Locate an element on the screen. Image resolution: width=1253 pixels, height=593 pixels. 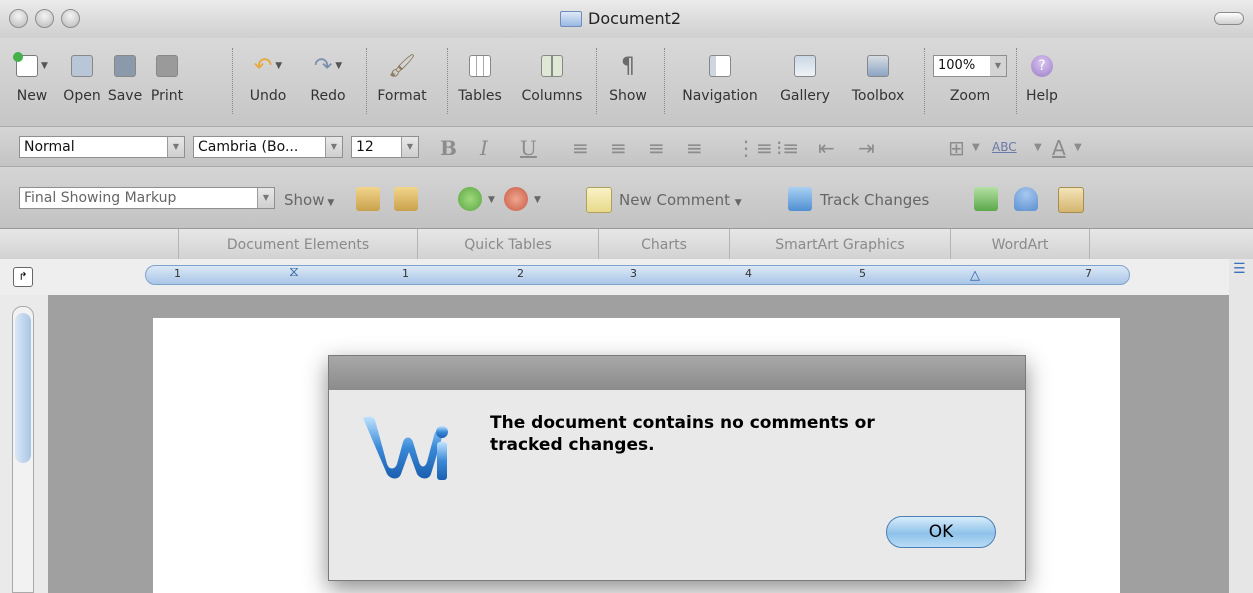
tab-quick-tables-label: Quick Tables is located at coordinates (508, 245).